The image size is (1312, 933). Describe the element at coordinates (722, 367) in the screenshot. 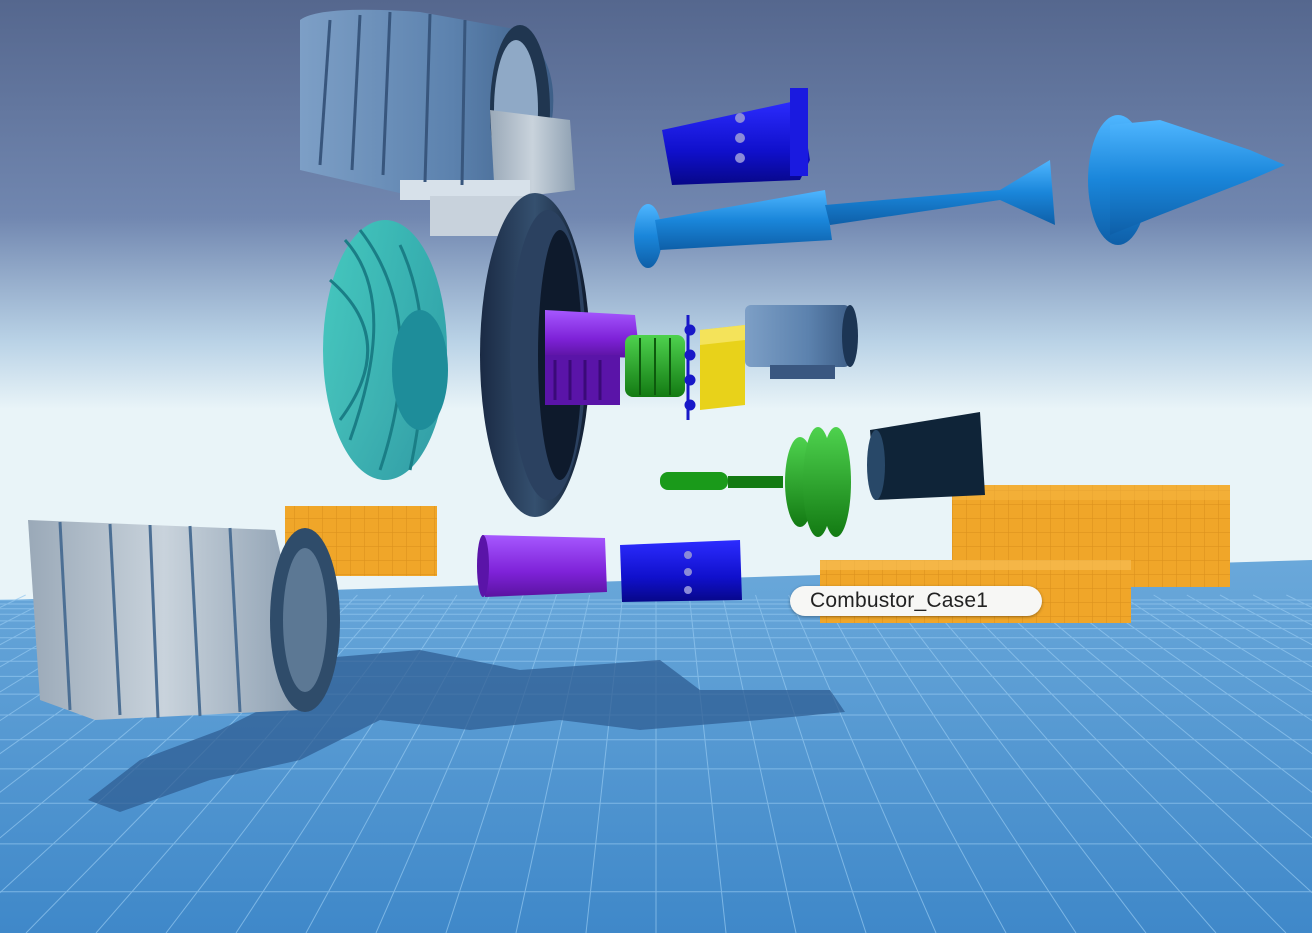

I see `combustor-liner` at that location.